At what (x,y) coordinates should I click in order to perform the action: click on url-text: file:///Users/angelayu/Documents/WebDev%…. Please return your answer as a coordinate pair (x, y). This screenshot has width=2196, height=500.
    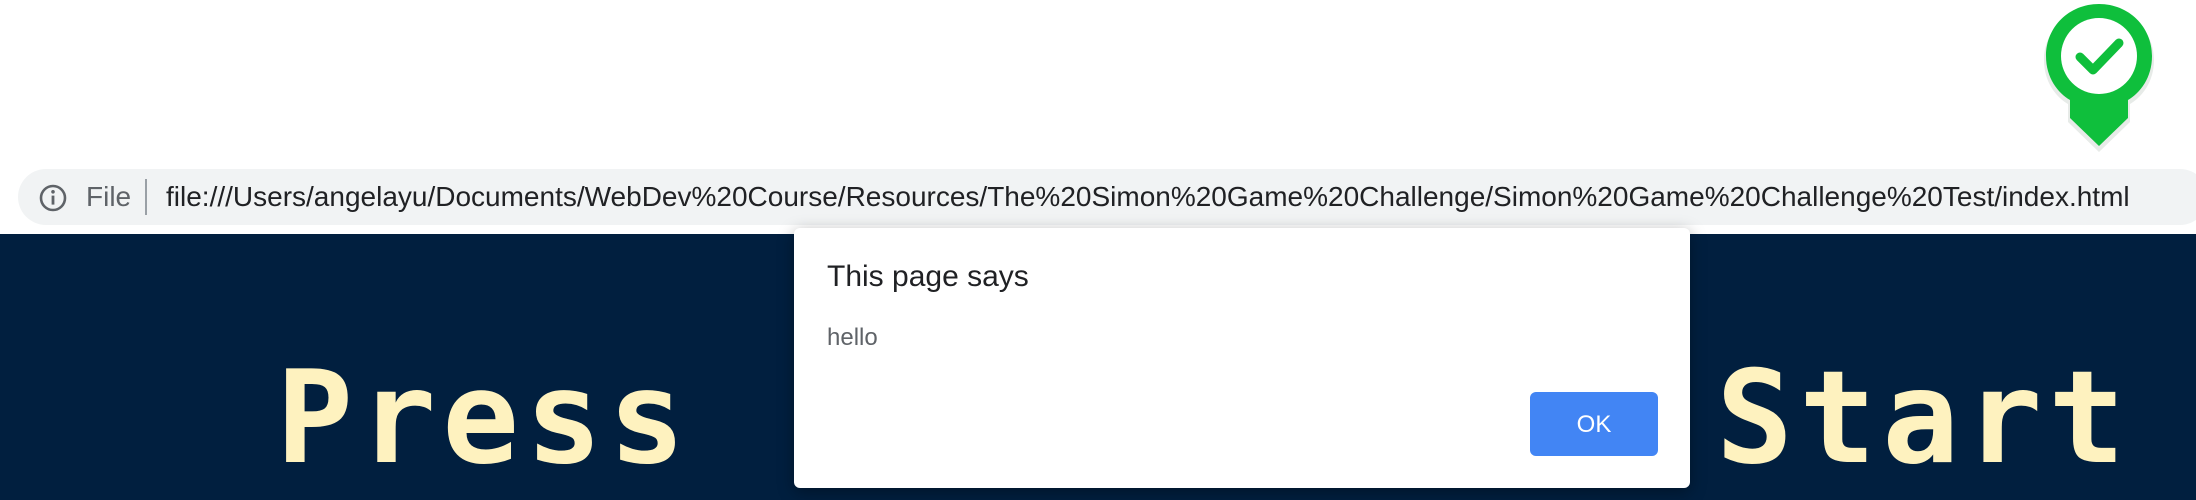
    Looking at the image, I should click on (1148, 197).